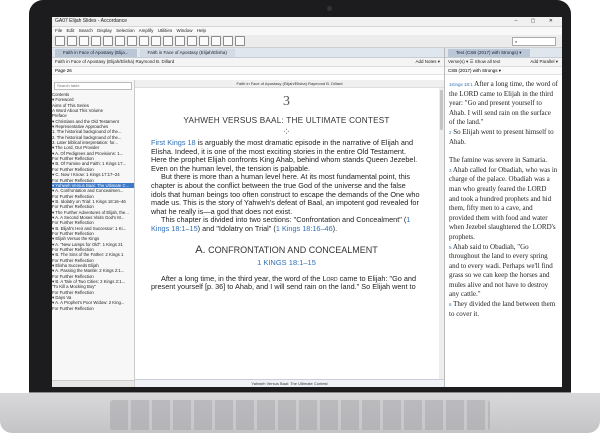  What do you see at coordinates (503, 151) in the screenshot?
I see `verse-gap` at bounding box center [503, 151].